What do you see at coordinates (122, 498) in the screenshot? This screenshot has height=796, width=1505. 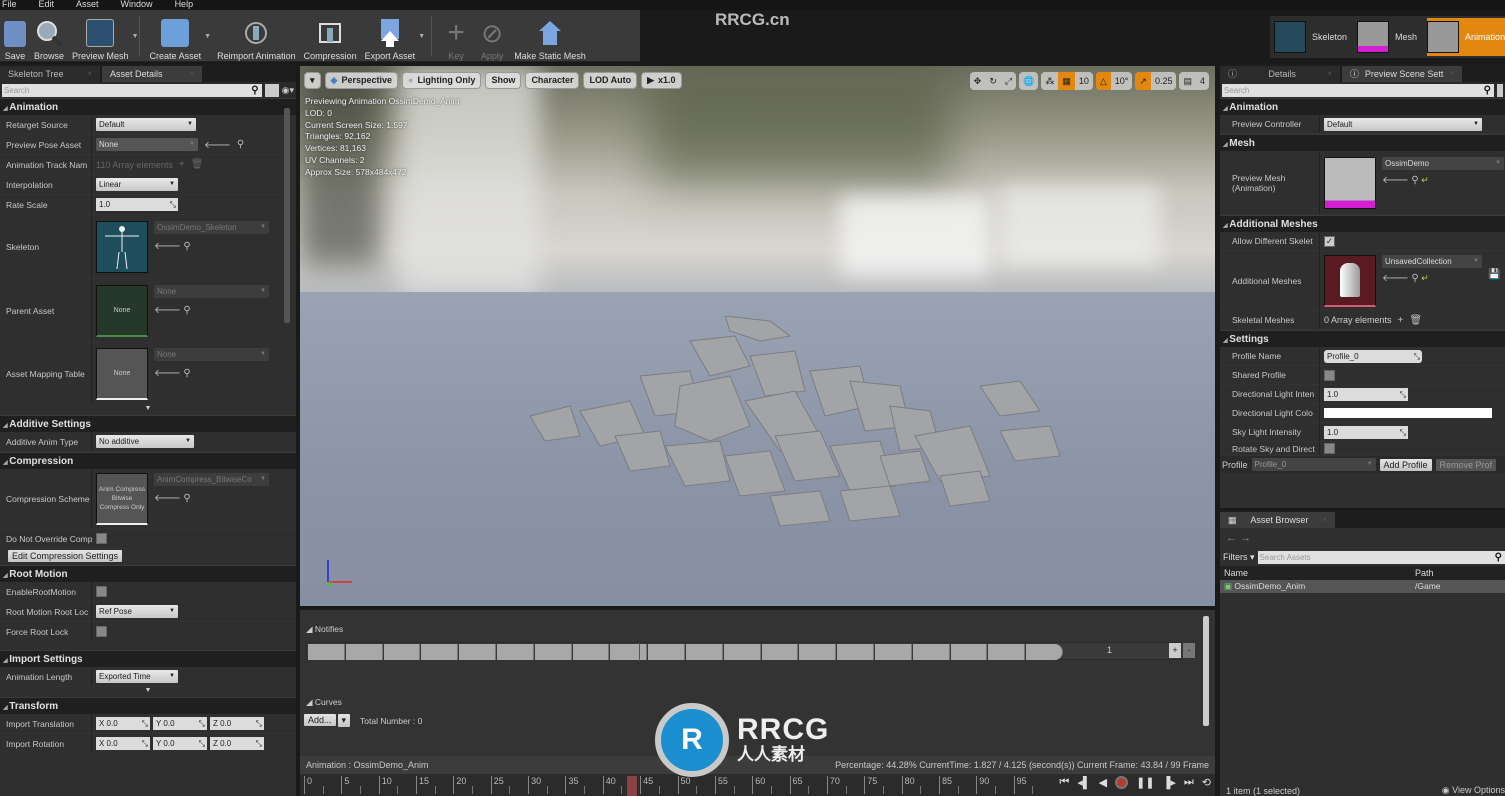 I see `compression-thumbnail: Anim Compress Bitwise Compress Only` at bounding box center [122, 498].